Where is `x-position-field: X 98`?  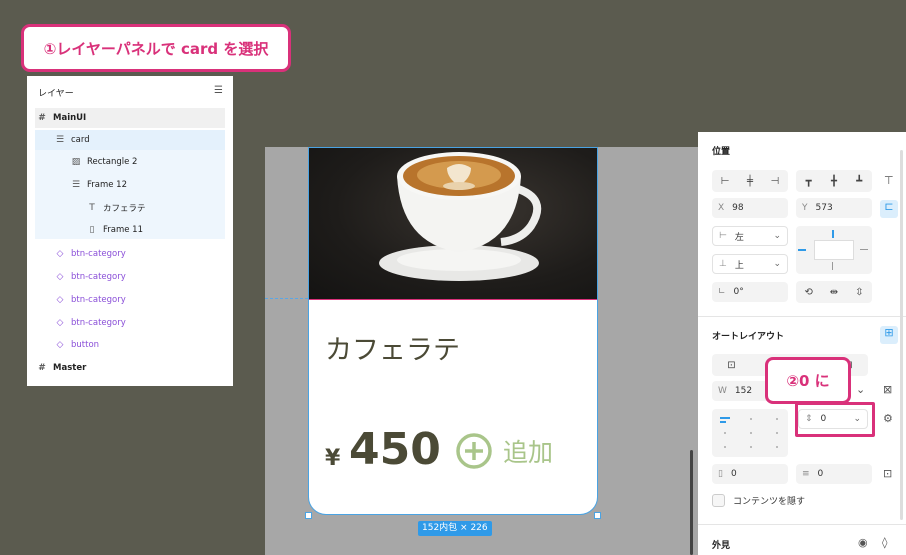 x-position-field: X 98 is located at coordinates (750, 208).